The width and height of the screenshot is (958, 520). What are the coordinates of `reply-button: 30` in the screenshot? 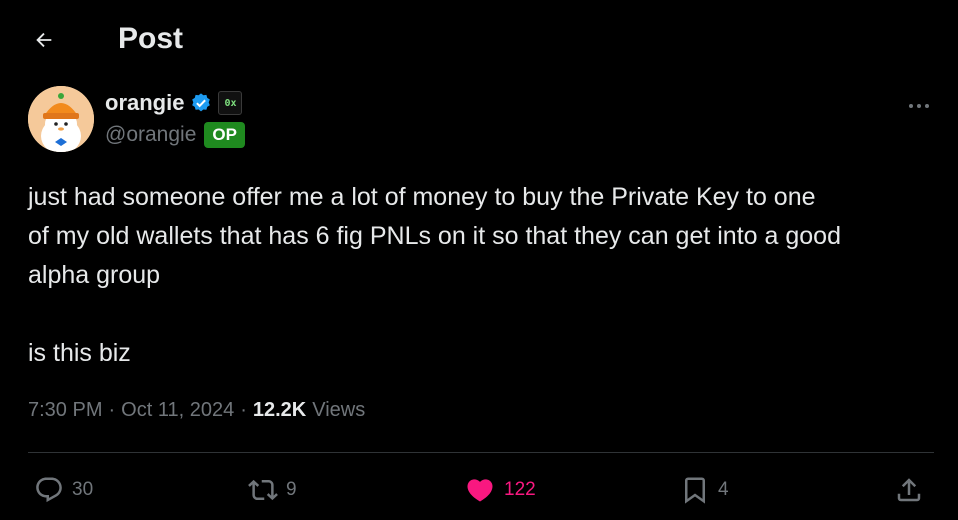 It's located at (63, 490).